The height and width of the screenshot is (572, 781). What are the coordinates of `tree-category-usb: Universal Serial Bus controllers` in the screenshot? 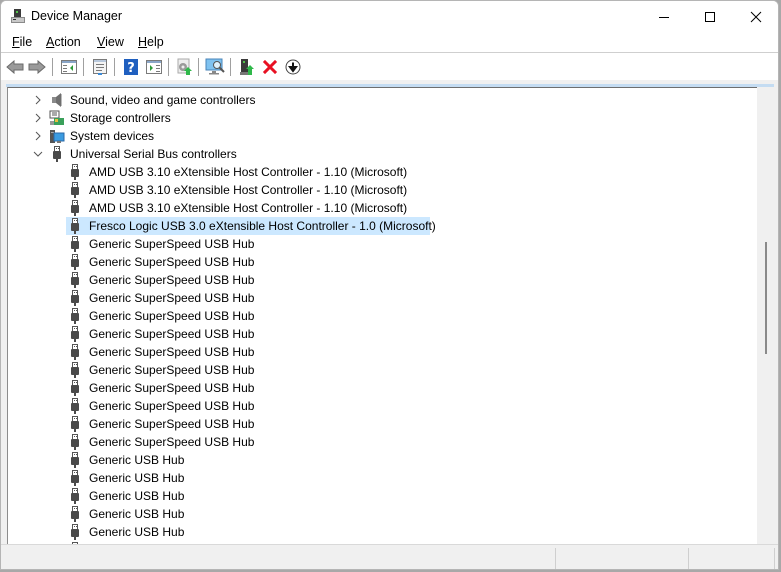 It's located at (382, 154).